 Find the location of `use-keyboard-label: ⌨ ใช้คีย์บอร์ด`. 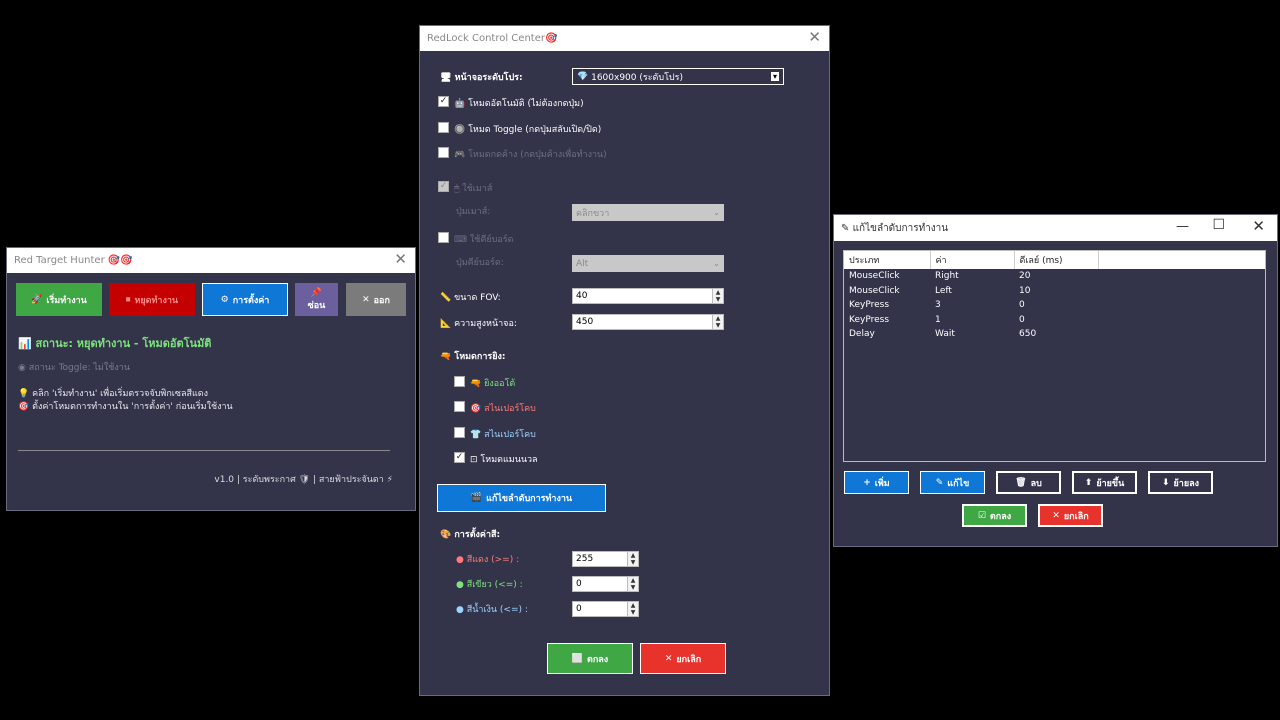

use-keyboard-label: ⌨ ใช้คีย์บอร์ด is located at coordinates (484, 240).